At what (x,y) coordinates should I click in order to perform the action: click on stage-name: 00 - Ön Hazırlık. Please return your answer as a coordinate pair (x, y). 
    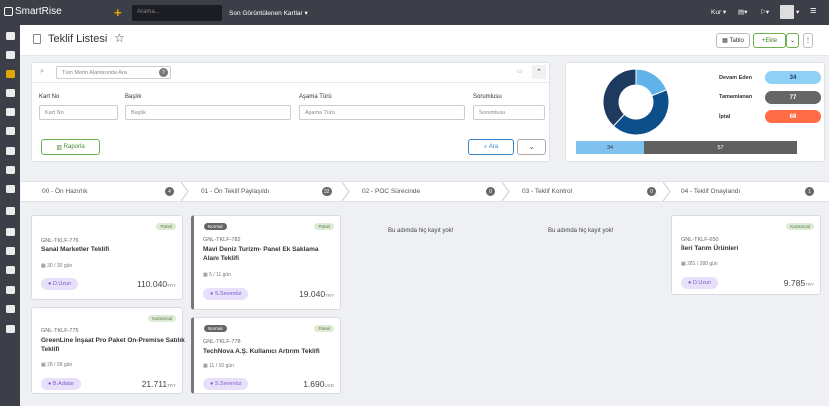
    Looking at the image, I should click on (65, 191).